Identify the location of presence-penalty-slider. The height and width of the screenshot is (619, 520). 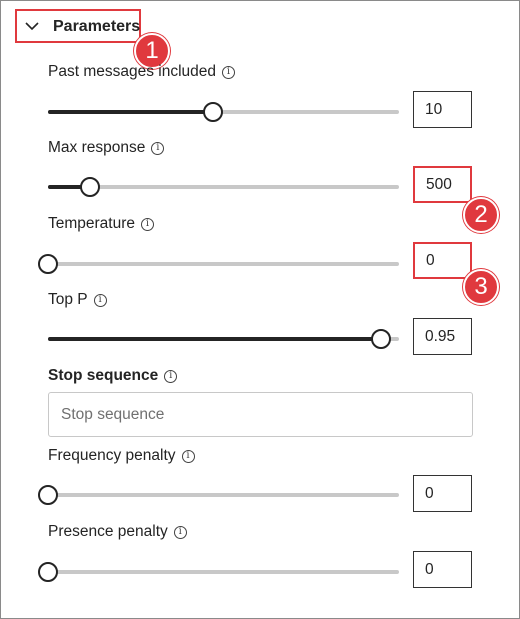
(218, 572).